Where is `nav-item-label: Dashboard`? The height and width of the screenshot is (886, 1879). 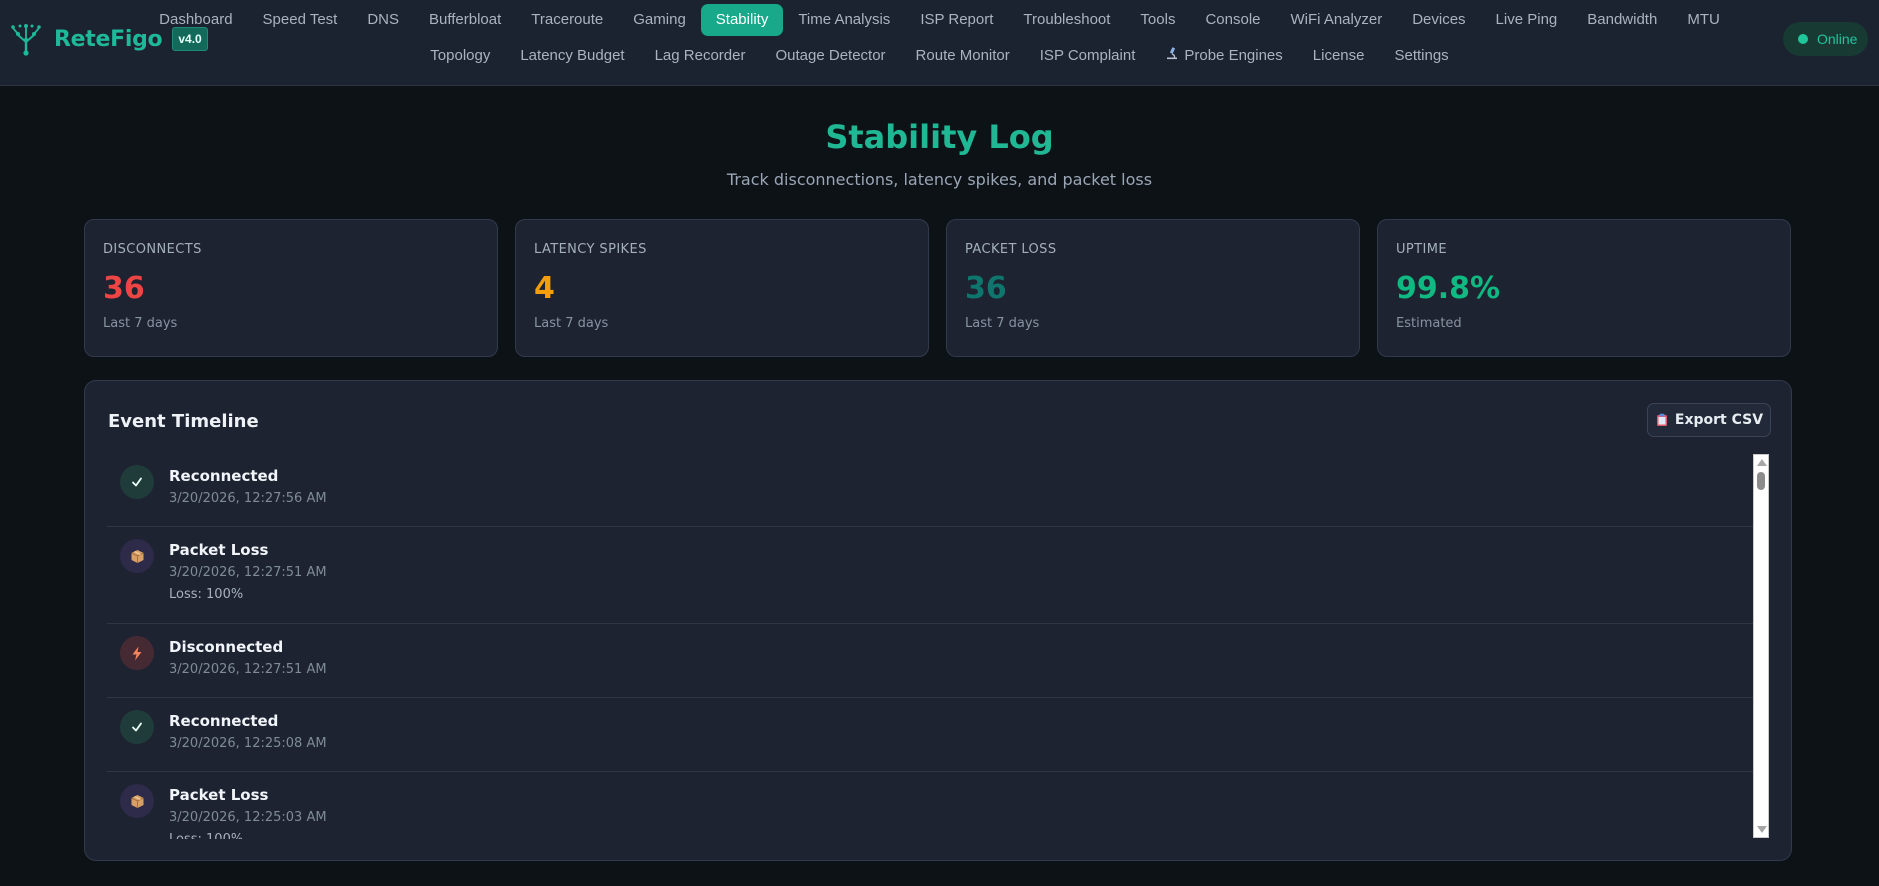
nav-item-label: Dashboard is located at coordinates (196, 19).